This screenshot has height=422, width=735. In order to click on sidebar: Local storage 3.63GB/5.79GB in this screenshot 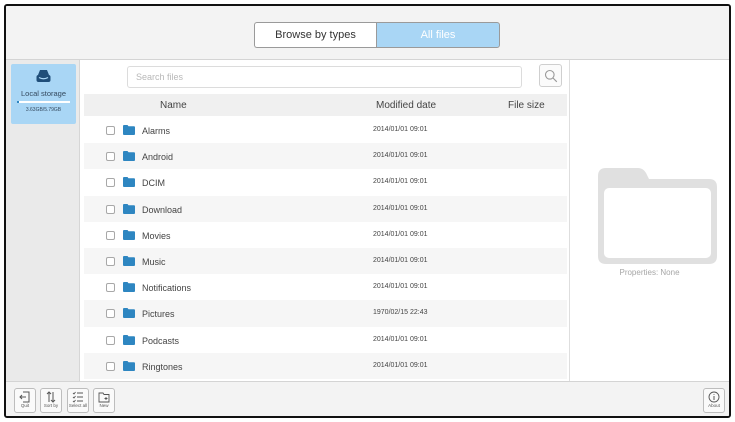, I will do `click(43, 220)`.